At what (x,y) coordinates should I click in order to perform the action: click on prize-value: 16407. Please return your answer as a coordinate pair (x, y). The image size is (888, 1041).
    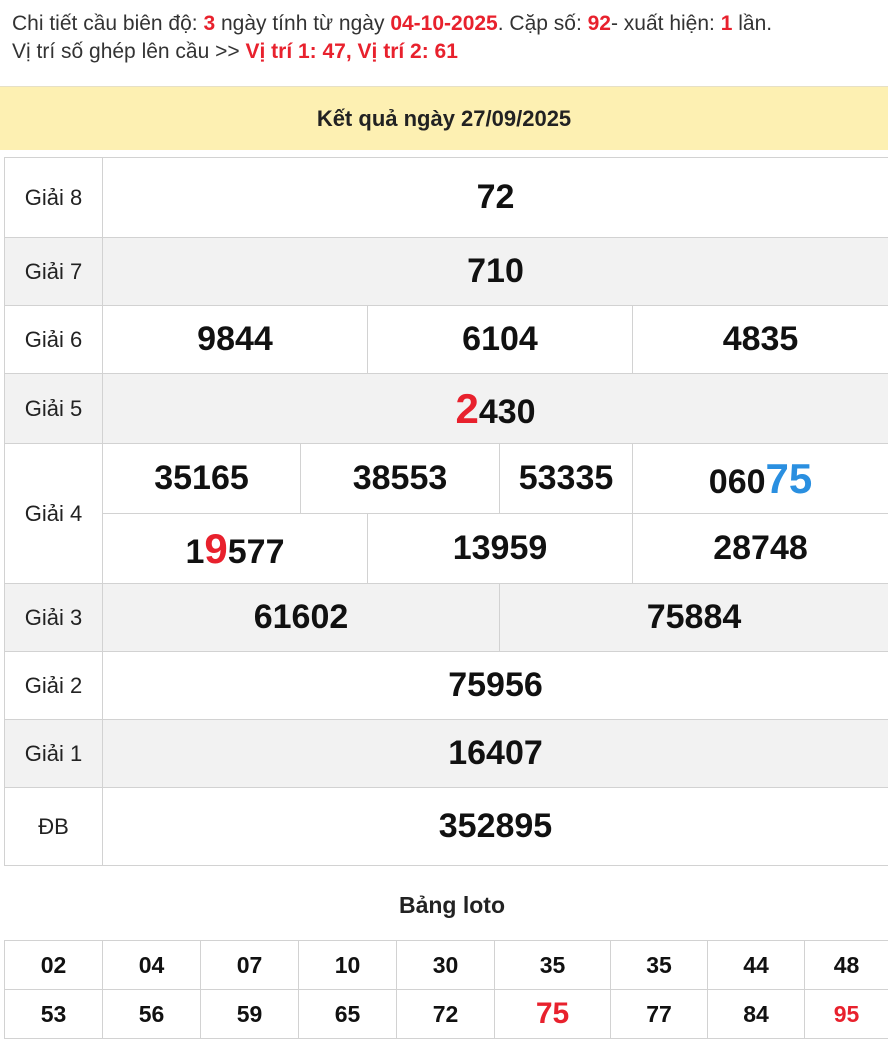
    Looking at the image, I should click on (494, 753).